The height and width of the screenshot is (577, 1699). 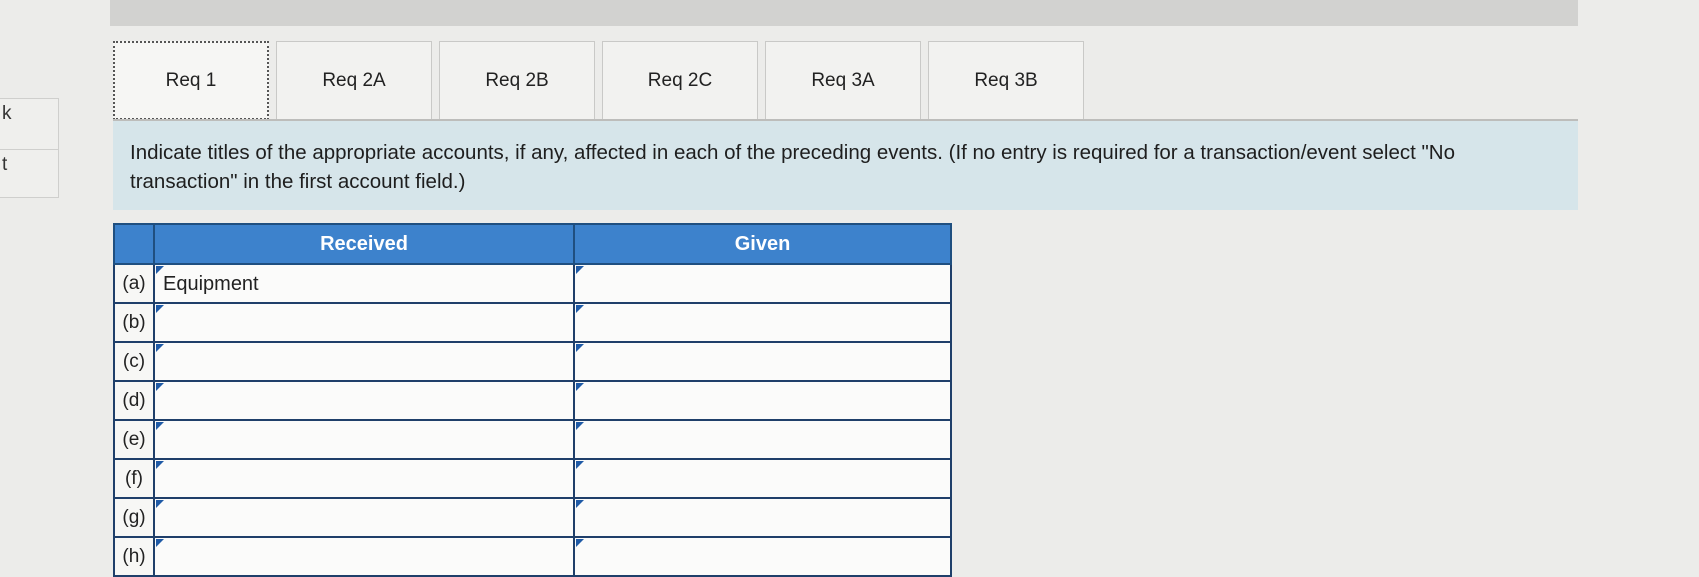 I want to click on row-label: (f), so click(x=134, y=478).